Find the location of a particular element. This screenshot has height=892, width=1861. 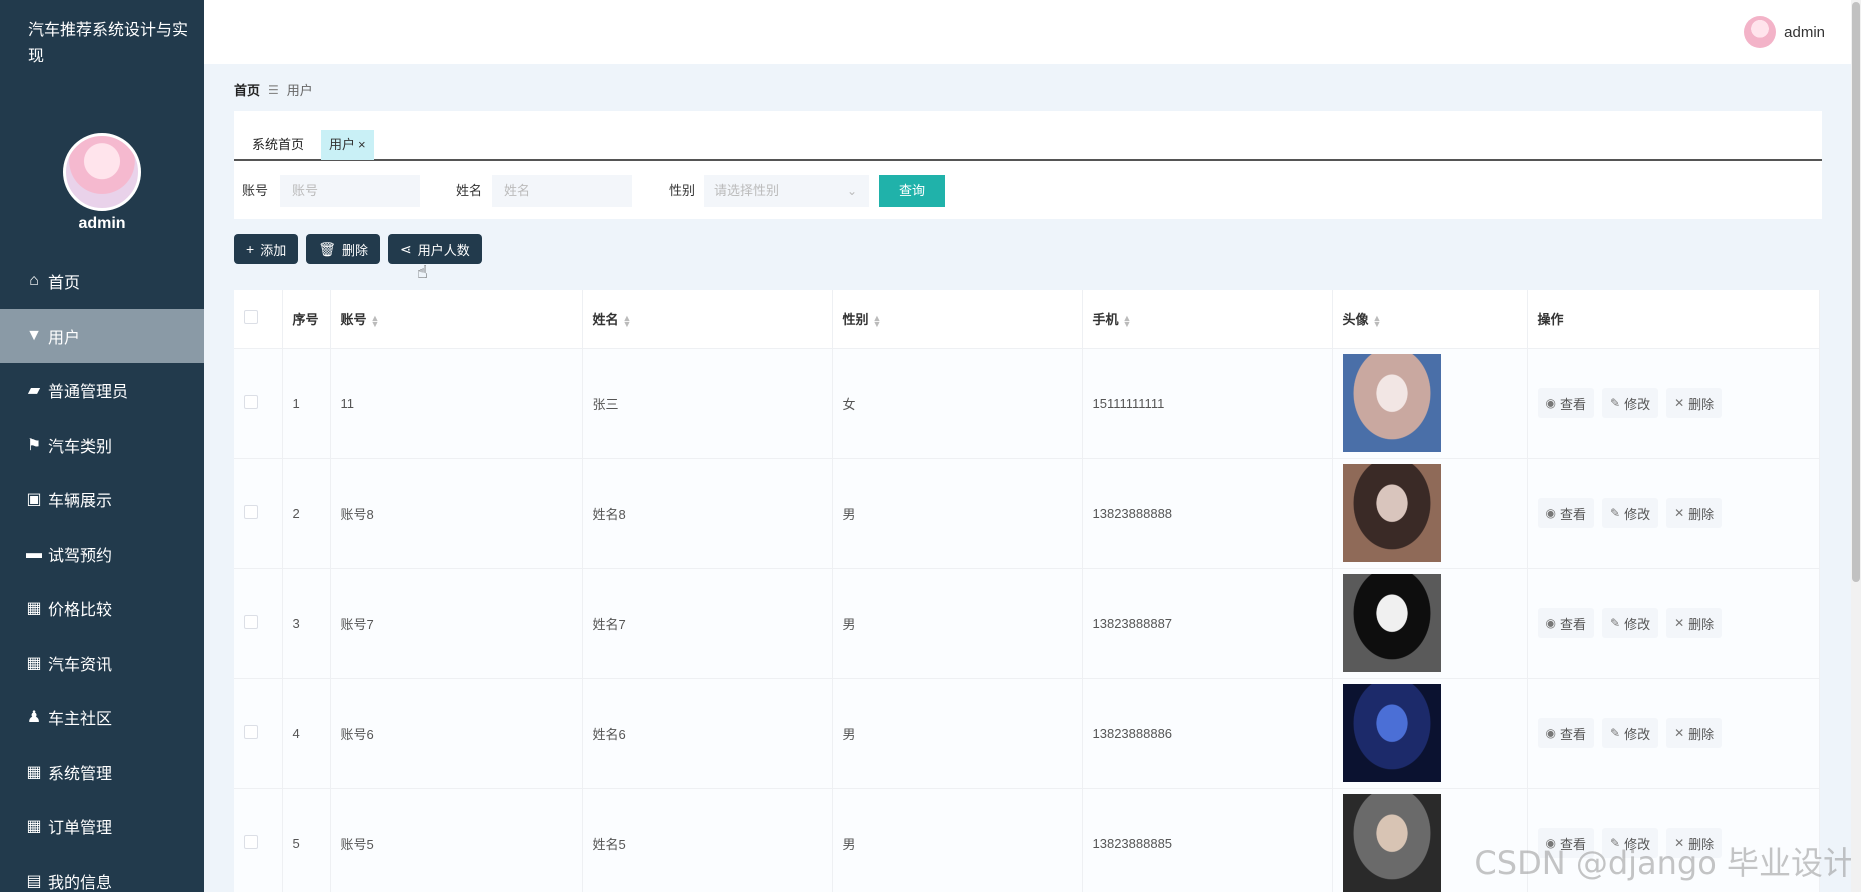

sidebar-item: ⚑ 汽车类别 is located at coordinates (102, 445).